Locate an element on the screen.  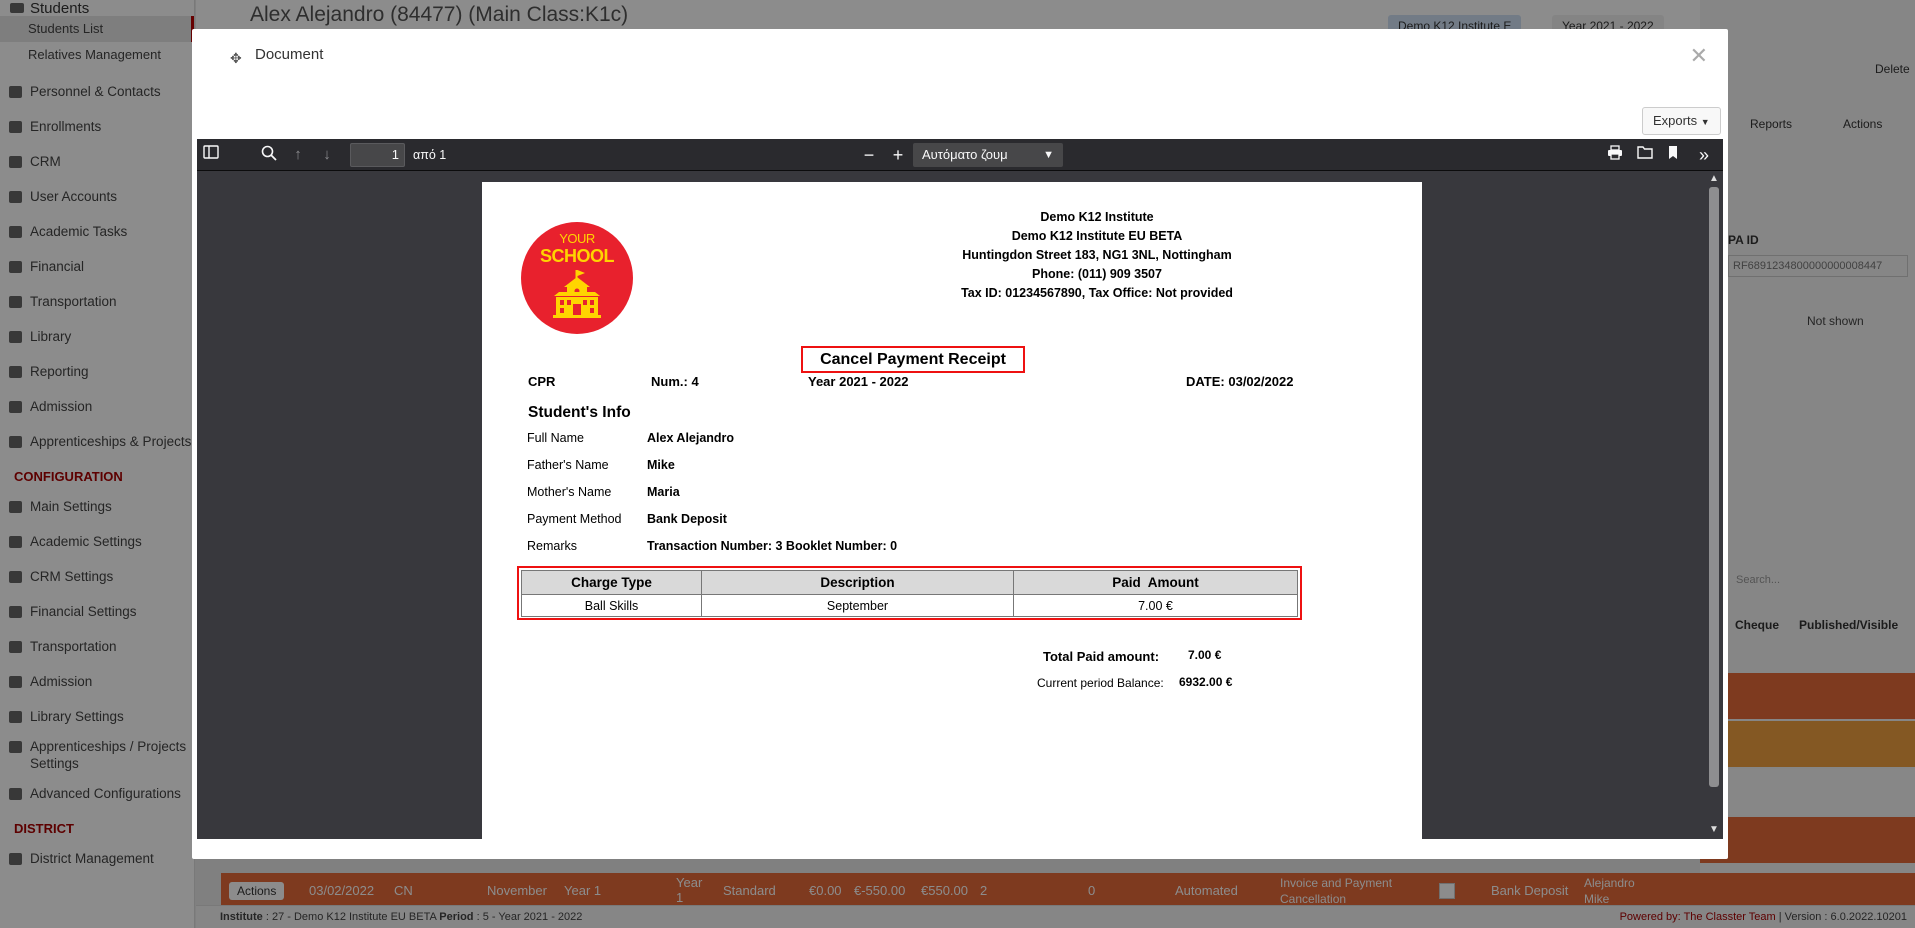
total-paid-value: 7.00 € is located at coordinates (1205, 655).